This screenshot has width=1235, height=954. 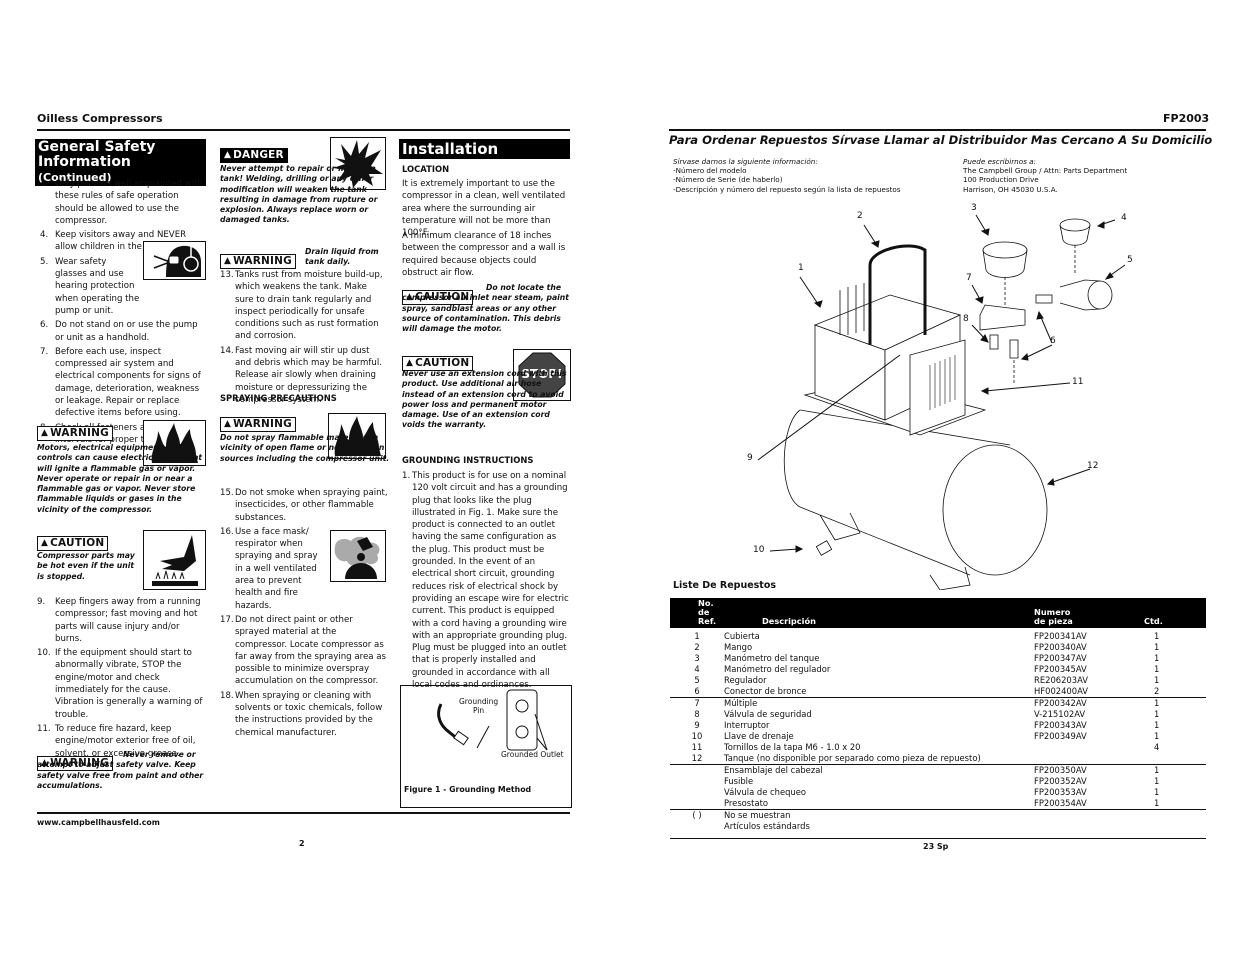 What do you see at coordinates (697, 714) in the screenshot?
I see `ref-cell: 8` at bounding box center [697, 714].